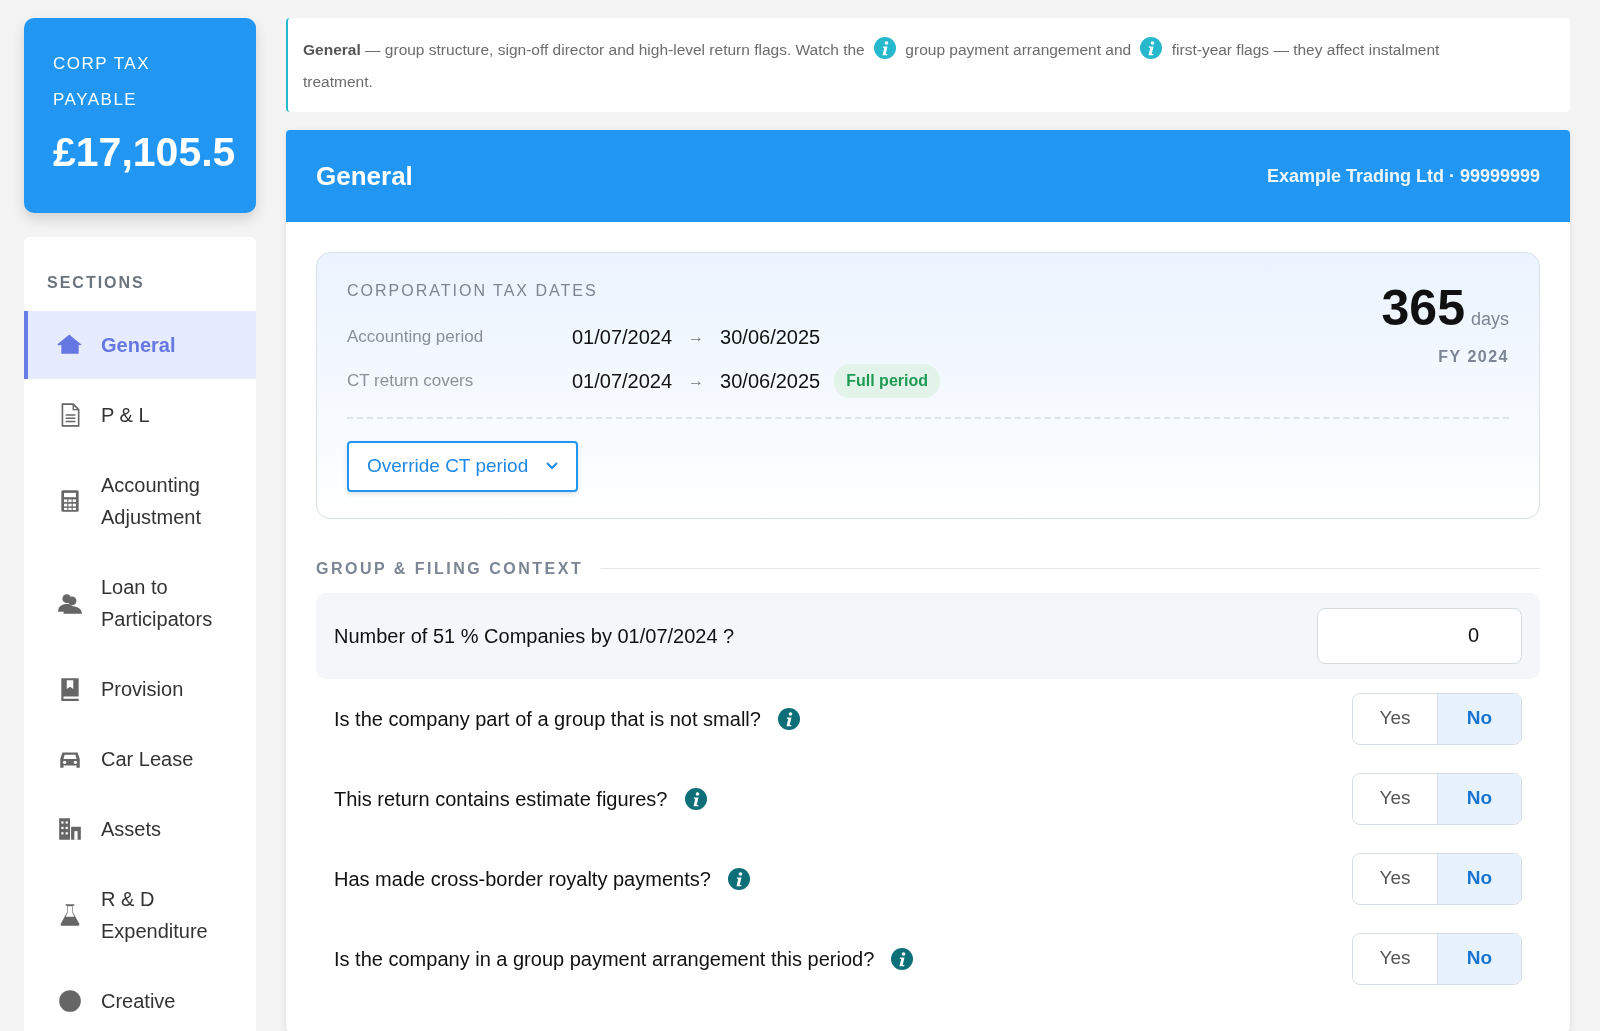 The image size is (1600, 1031). I want to click on banner-text: first-year flags — they affect instalment, so click(1305, 49).